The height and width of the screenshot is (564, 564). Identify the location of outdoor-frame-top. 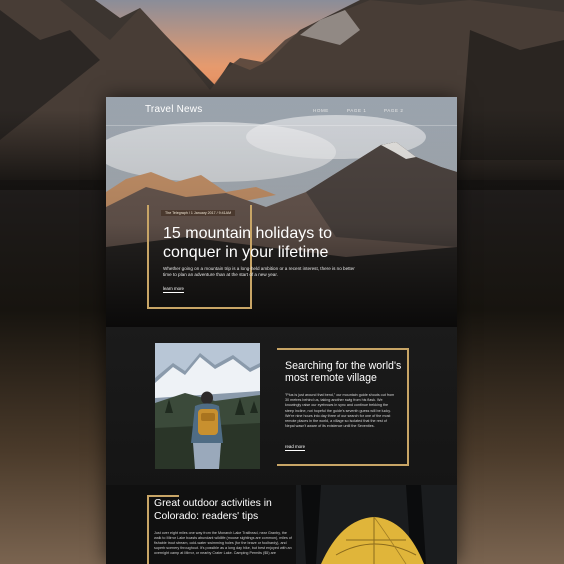
(163, 496).